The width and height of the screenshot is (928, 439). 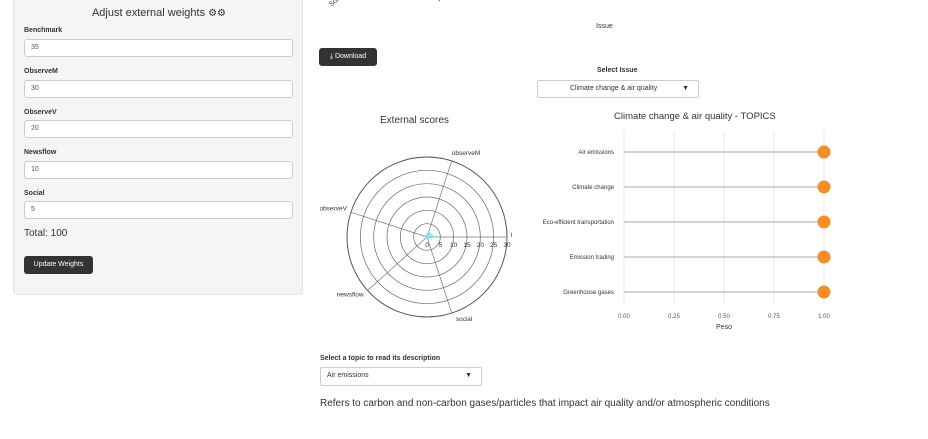 I want to click on topics-x-tick-label: 1.00, so click(x=824, y=317).